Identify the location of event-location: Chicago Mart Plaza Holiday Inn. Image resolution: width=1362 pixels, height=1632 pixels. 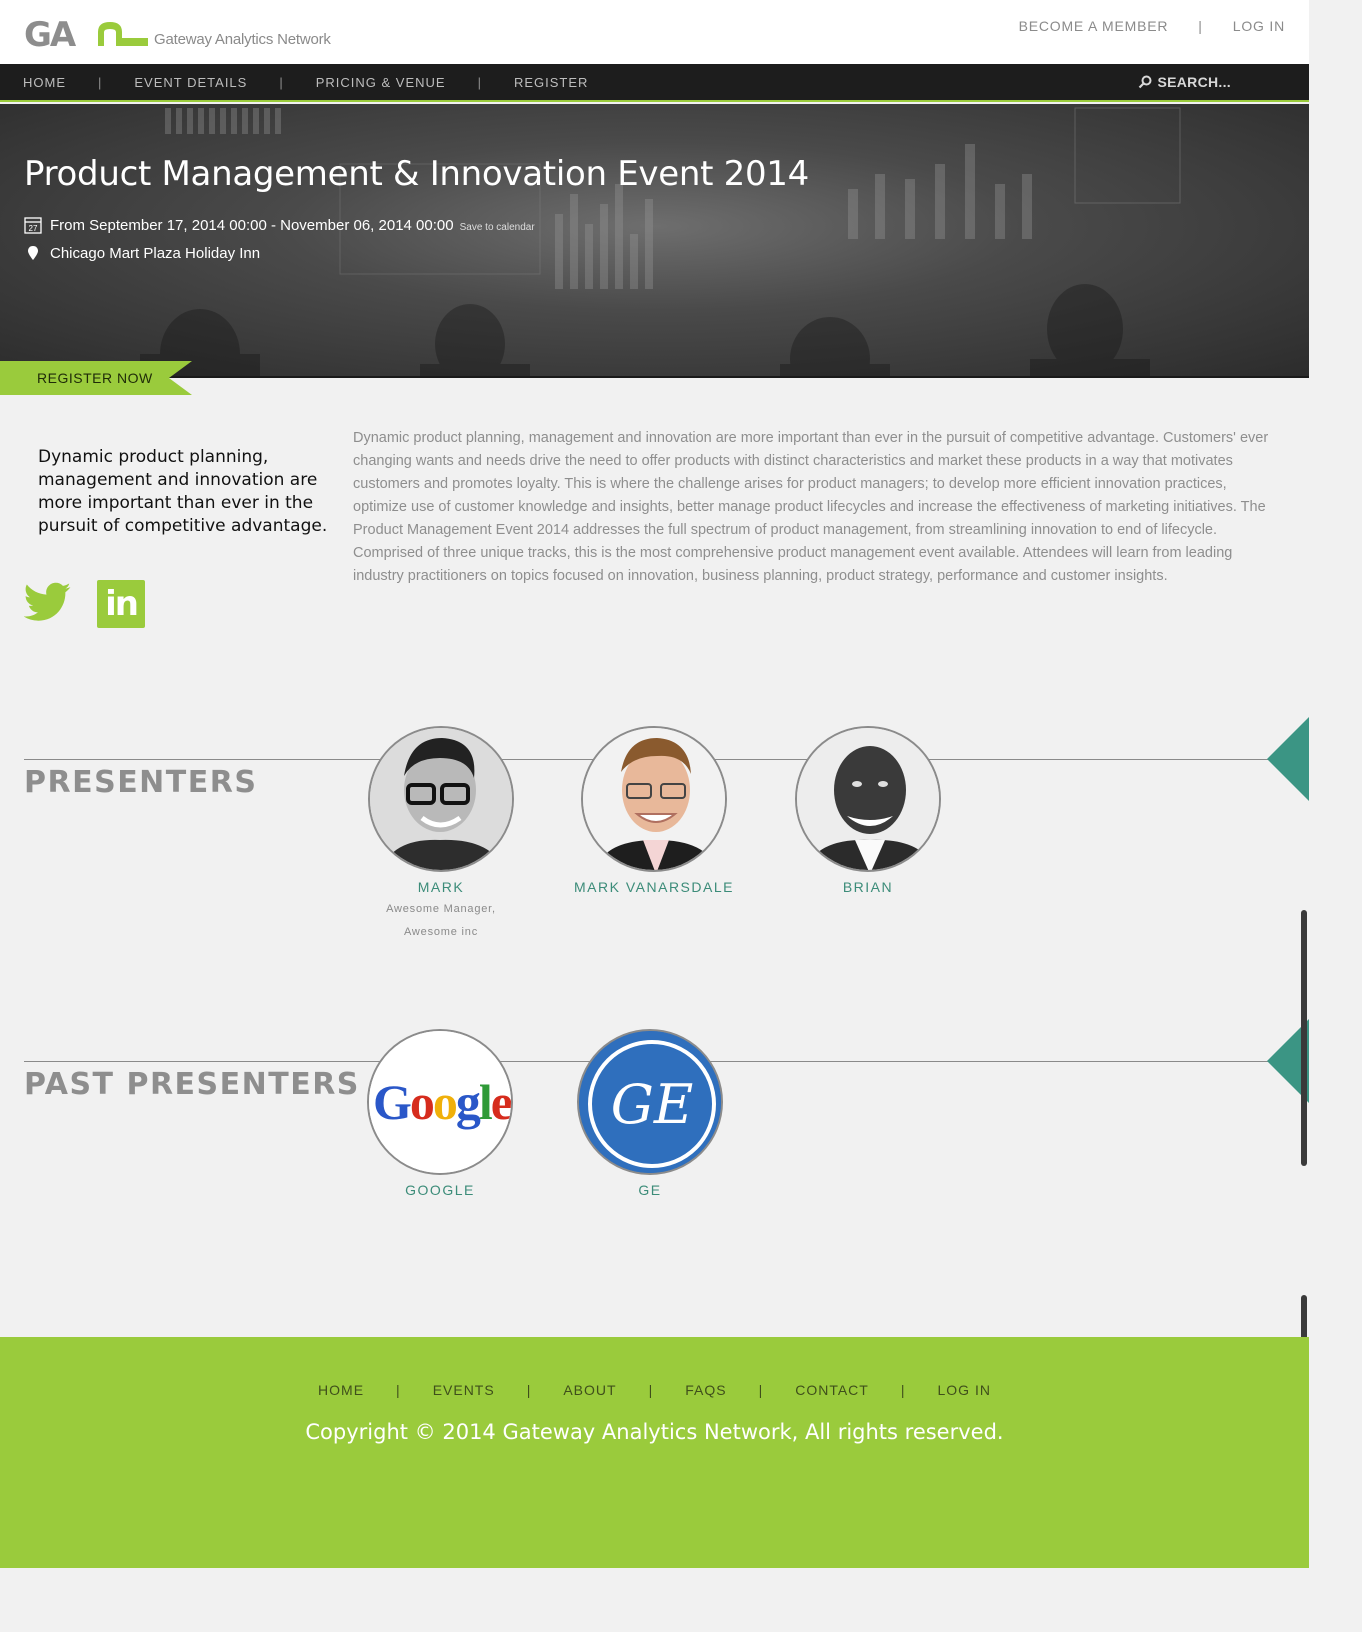
(142, 253).